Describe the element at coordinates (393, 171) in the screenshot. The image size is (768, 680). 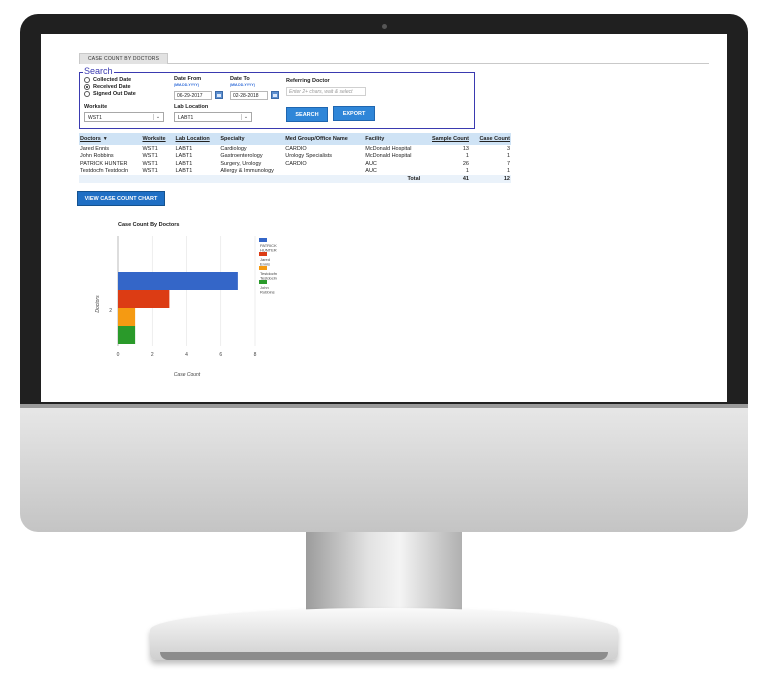
I see `cell-facility: AUC` at that location.